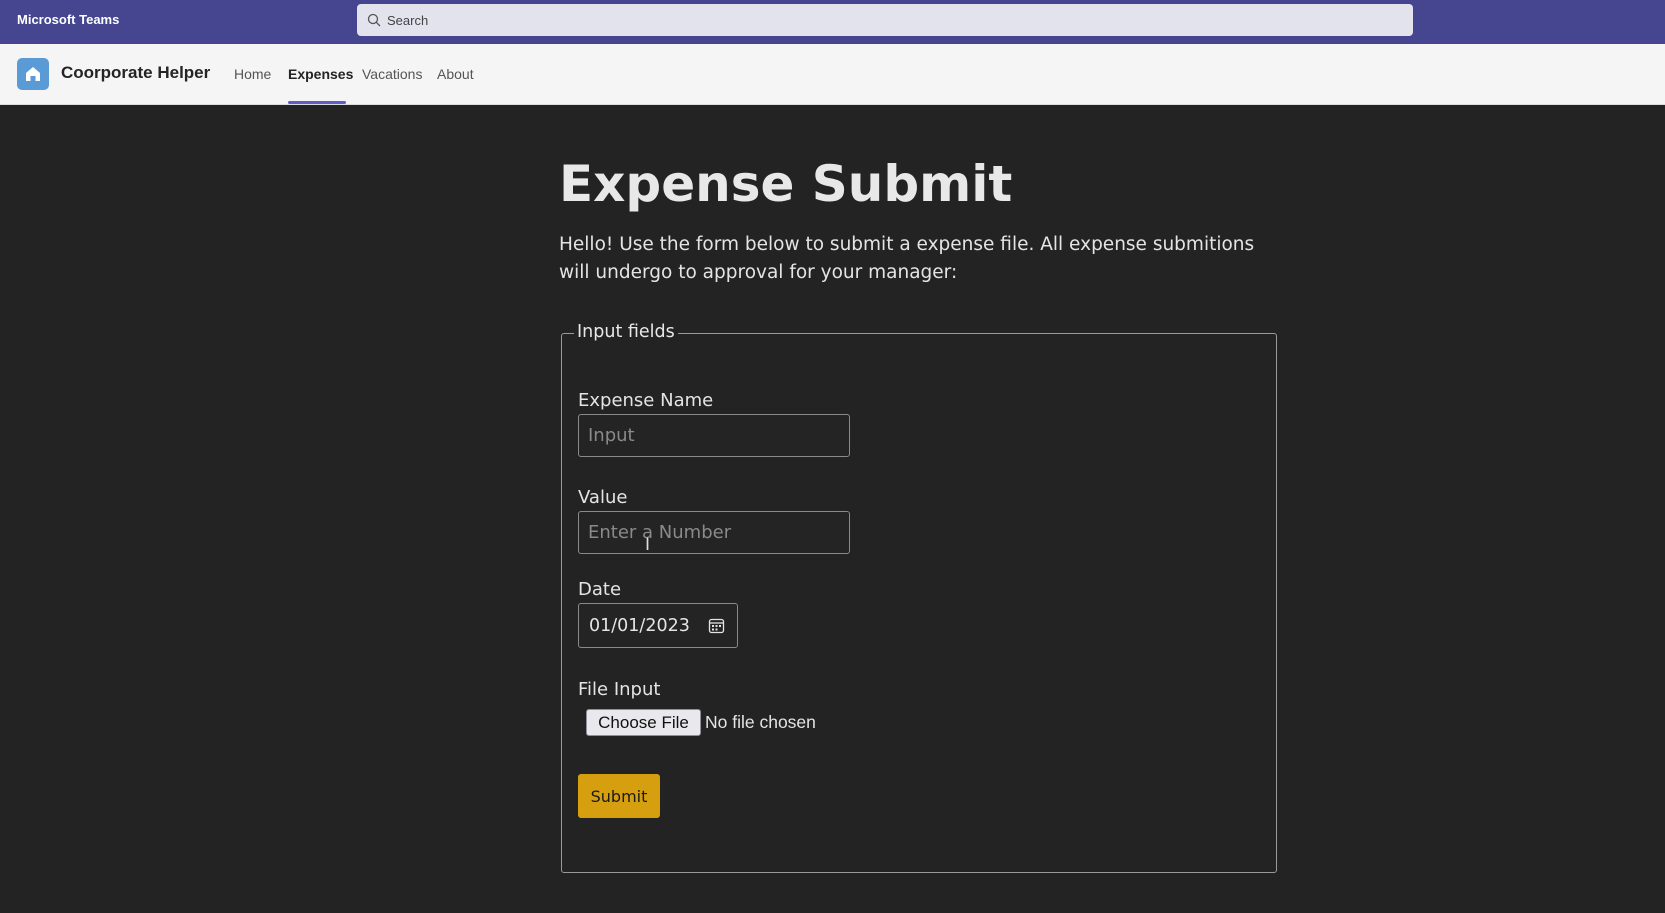 The width and height of the screenshot is (1665, 913). Describe the element at coordinates (760, 722) in the screenshot. I see `file-status: No file chosen` at that location.